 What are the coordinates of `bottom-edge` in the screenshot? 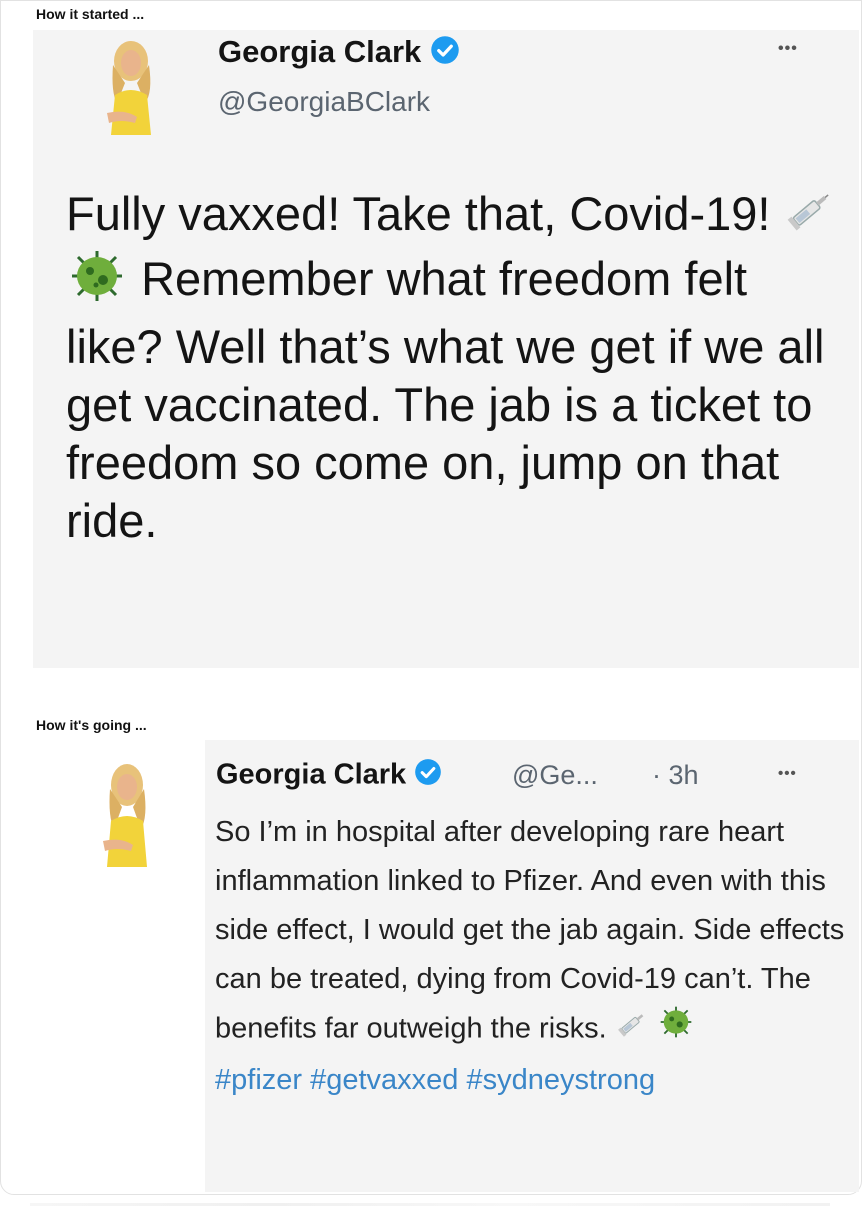 It's located at (433, 1209).